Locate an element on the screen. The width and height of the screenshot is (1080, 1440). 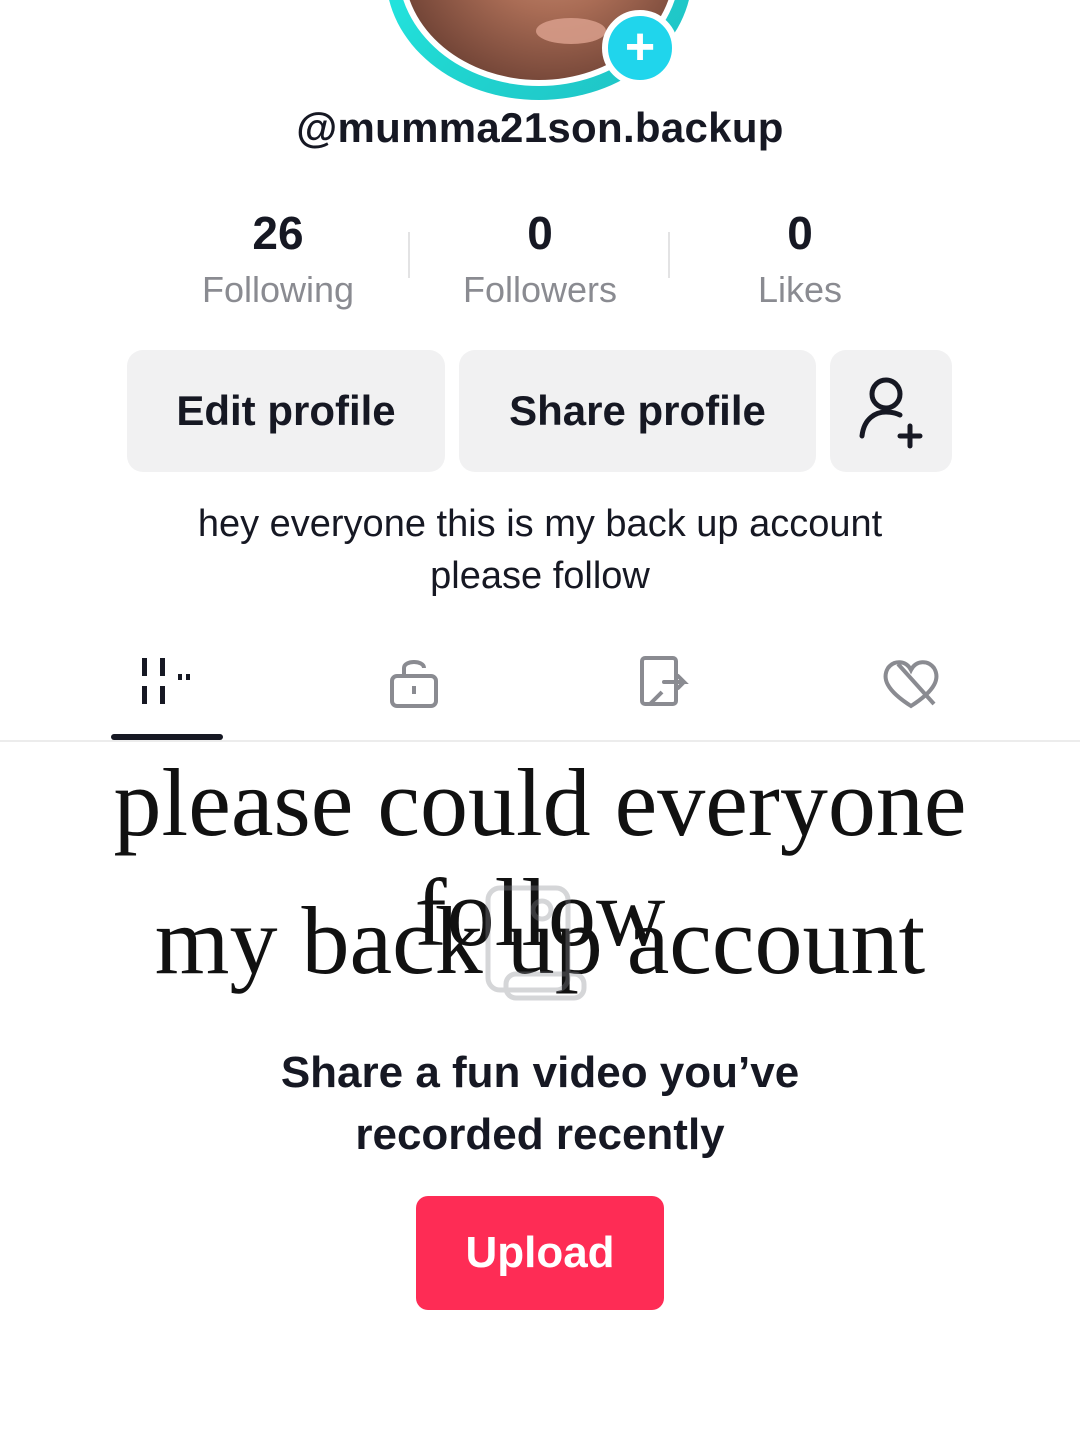
bio-line-1: hey everyone this is my back up account is located at coordinates (540, 524).